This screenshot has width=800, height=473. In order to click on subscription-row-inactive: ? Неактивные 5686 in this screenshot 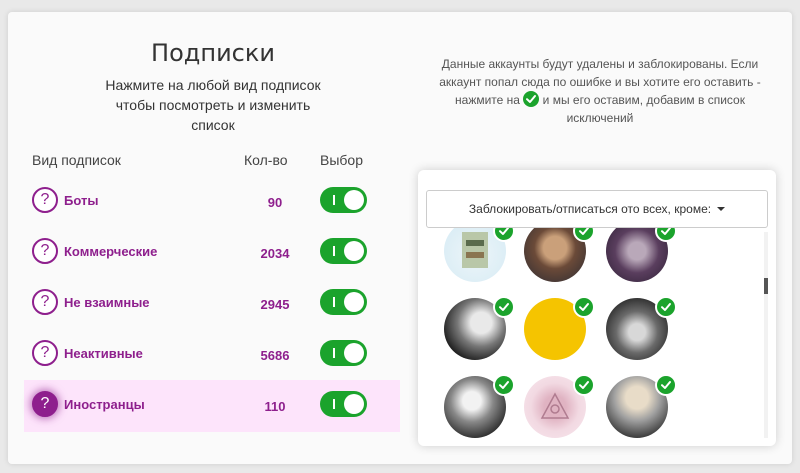, I will do `click(212, 355)`.